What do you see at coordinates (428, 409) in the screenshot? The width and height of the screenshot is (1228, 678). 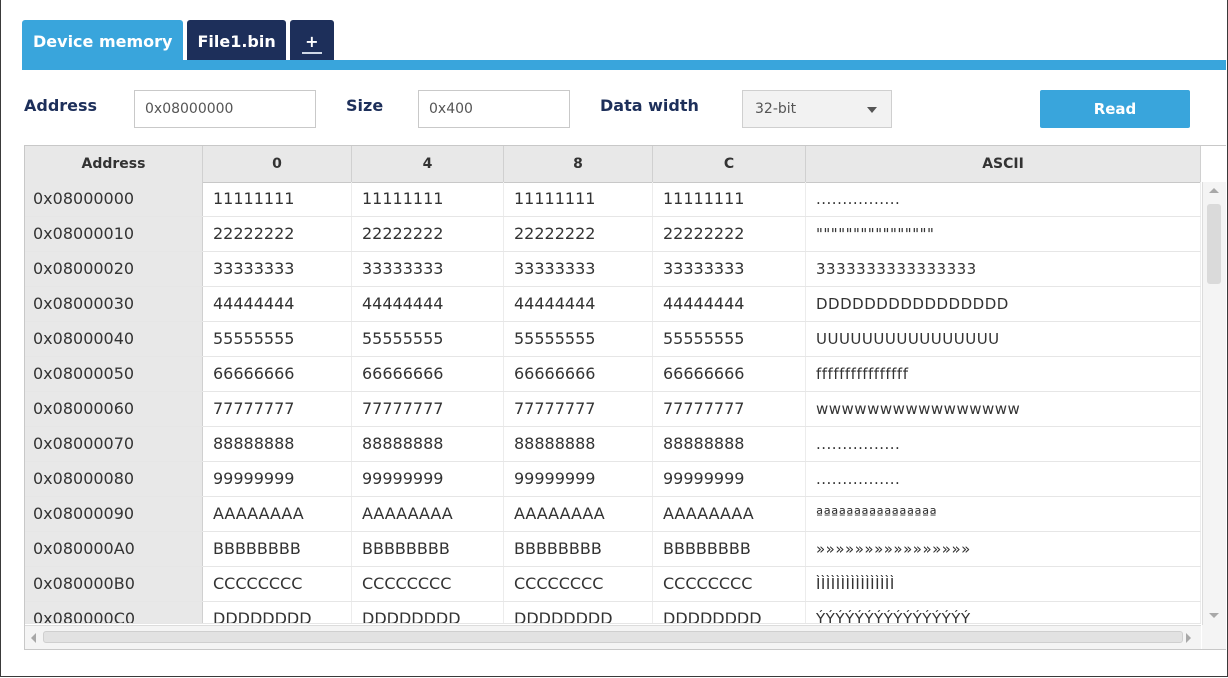 I see `word-4-cell: 77777777` at bounding box center [428, 409].